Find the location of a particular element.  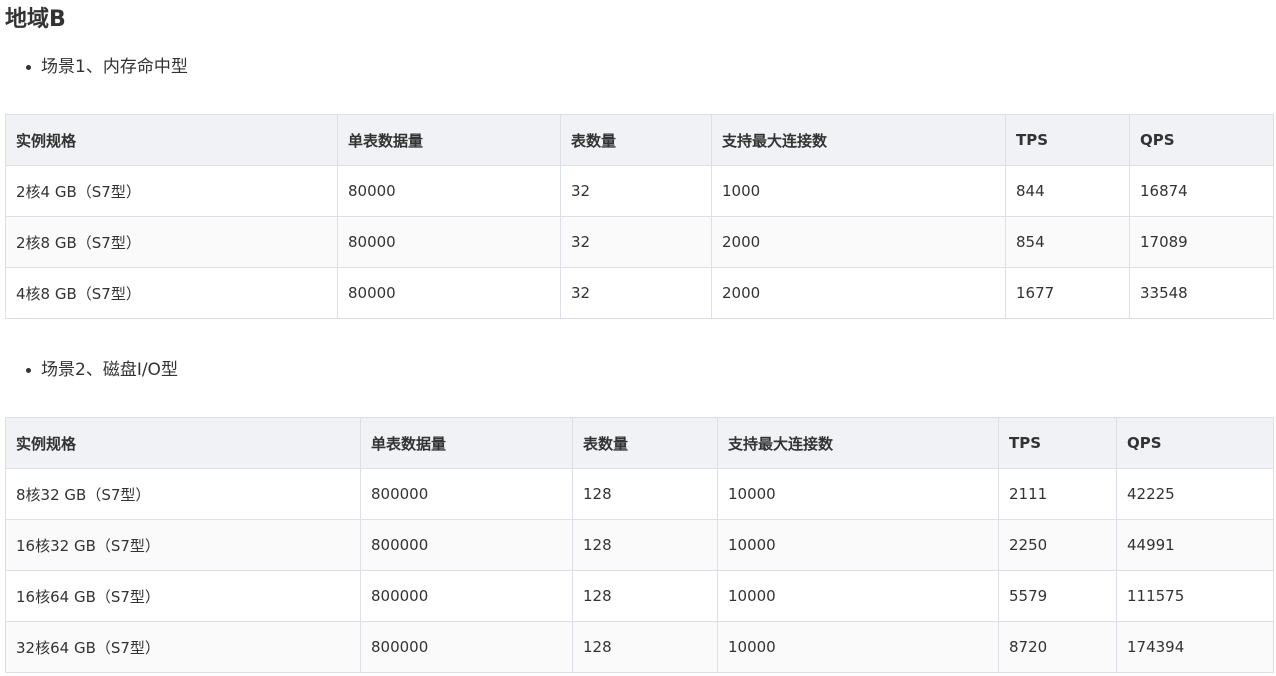

table-cell: 32核64 GB（S7型） is located at coordinates (183, 647).